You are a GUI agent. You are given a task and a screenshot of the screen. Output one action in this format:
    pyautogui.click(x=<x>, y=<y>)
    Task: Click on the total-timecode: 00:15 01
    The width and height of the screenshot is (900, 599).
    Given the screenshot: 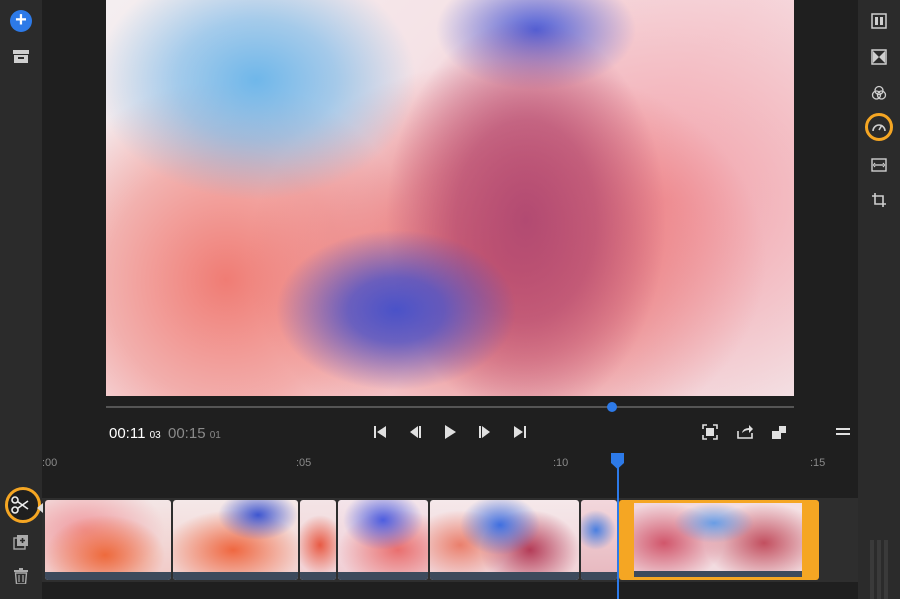 What is the action you would take?
    pyautogui.click(x=194, y=433)
    